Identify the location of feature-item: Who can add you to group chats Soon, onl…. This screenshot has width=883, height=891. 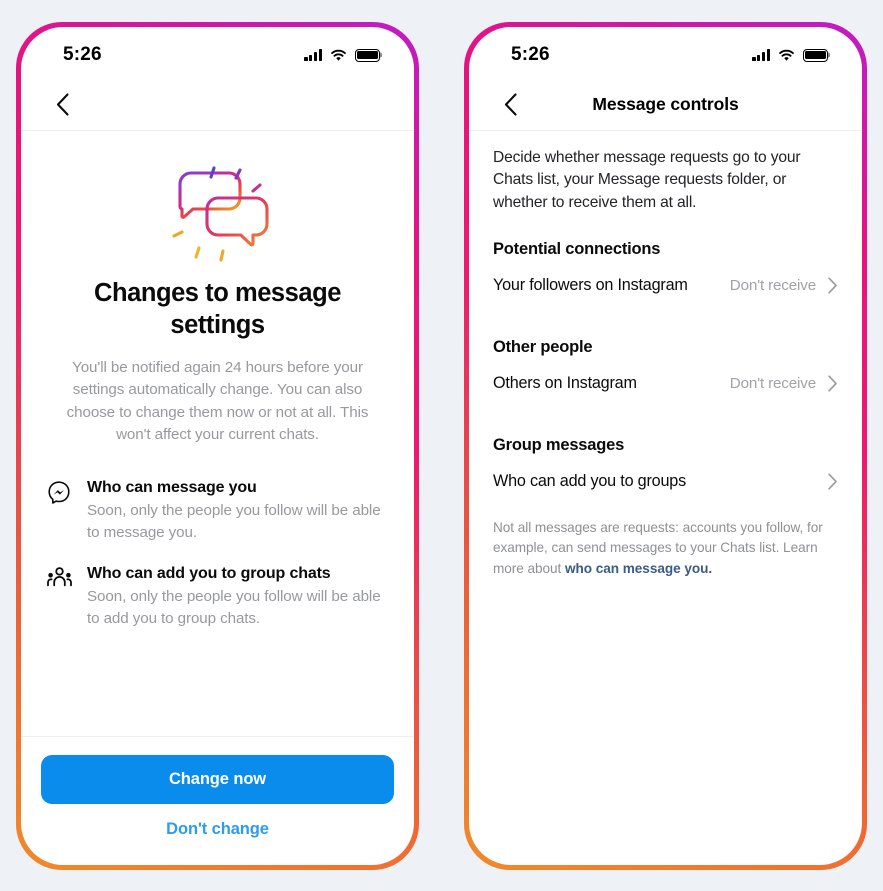
(216, 597).